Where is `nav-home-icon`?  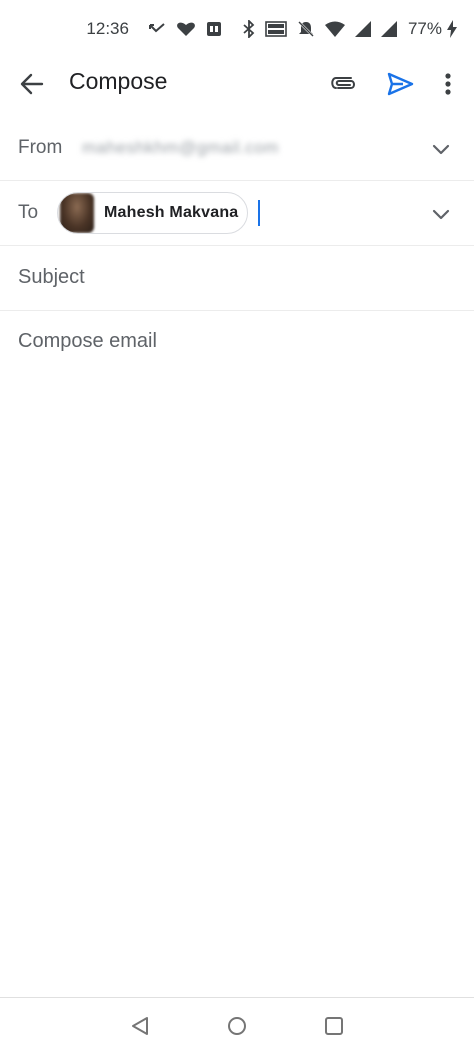
nav-home-icon is located at coordinates (237, 1026).